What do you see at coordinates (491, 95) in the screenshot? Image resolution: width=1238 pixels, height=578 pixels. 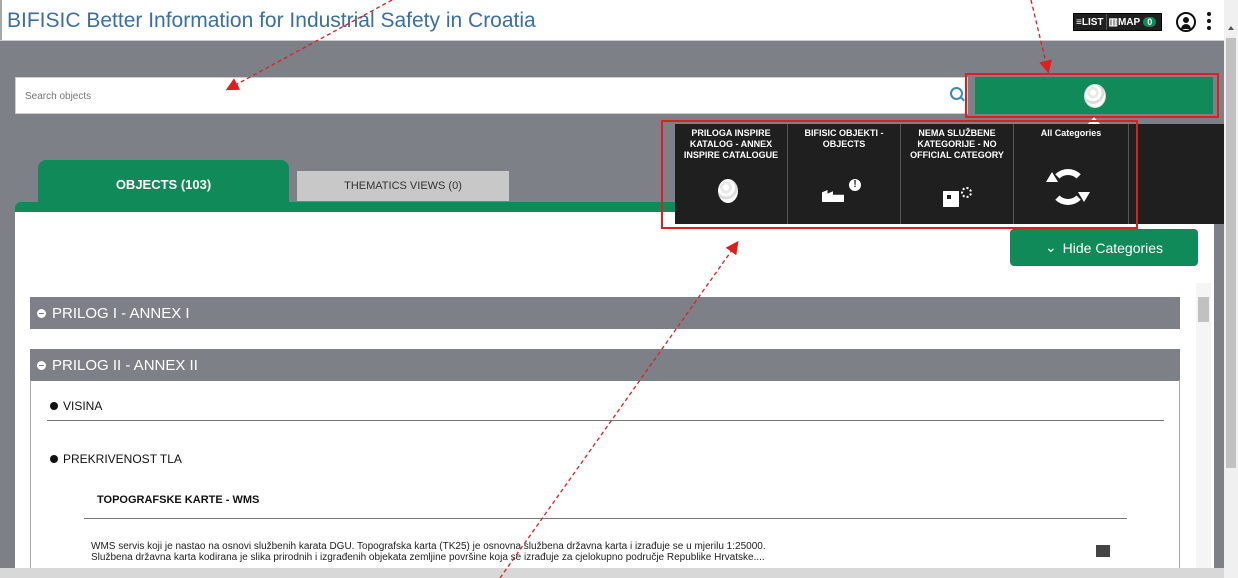 I see `search-field: Search objects` at bounding box center [491, 95].